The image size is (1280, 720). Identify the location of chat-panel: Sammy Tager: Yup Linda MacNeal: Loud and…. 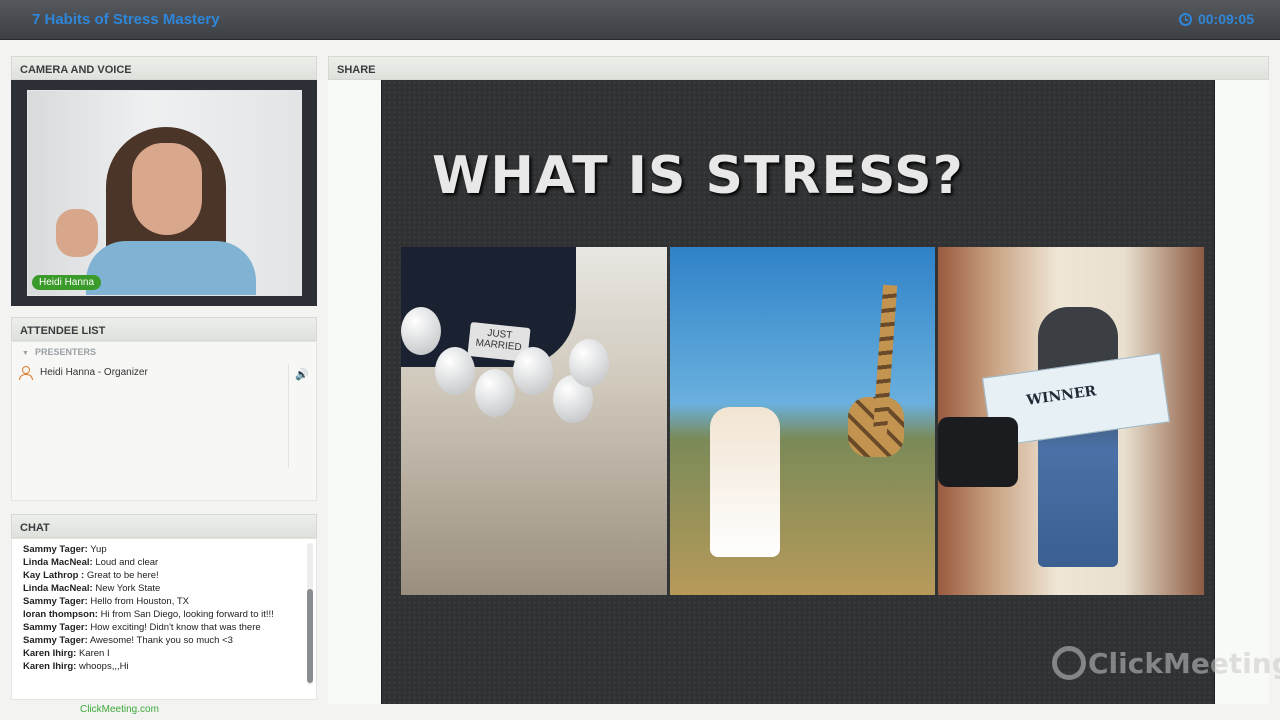
(164, 619).